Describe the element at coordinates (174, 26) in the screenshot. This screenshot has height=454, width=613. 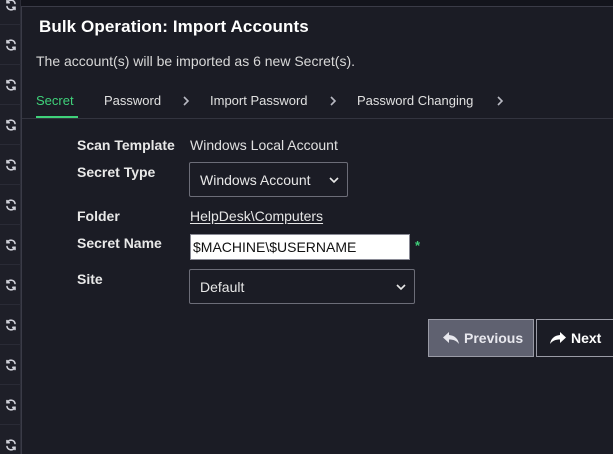
I see `dialog-title: Bulk Operation: Import Accounts` at that location.